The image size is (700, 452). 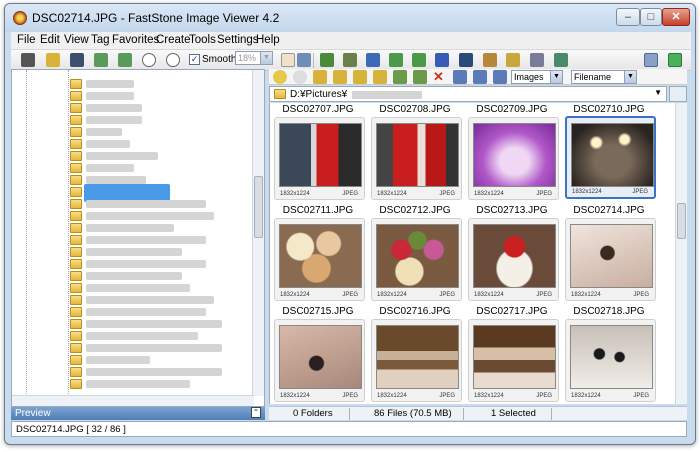 I want to click on menu-favorites: Favorites, so click(x=135, y=40).